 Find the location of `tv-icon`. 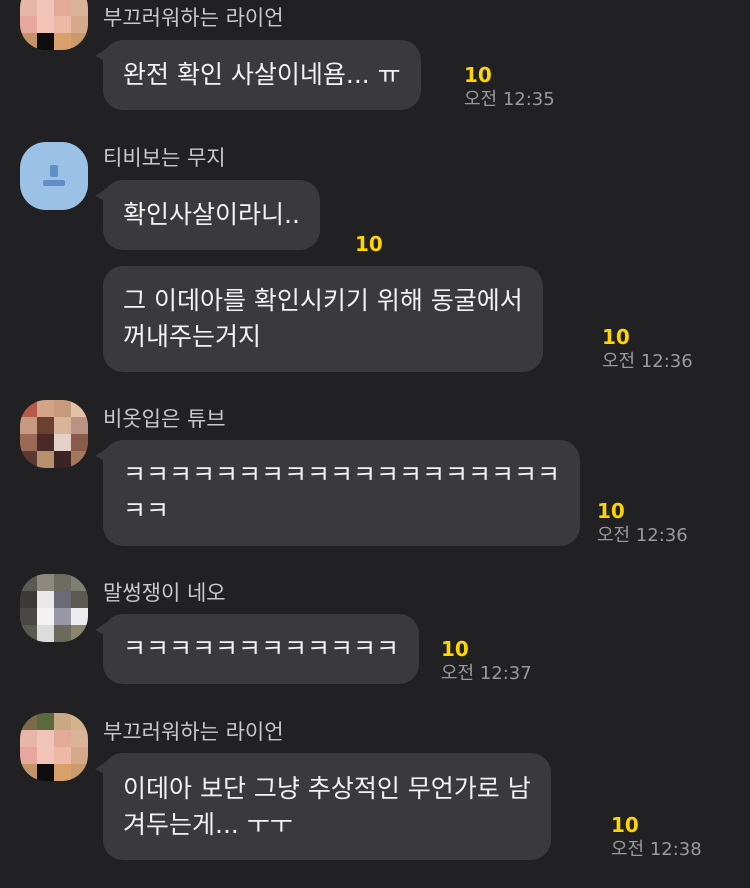

tv-icon is located at coordinates (54, 176).